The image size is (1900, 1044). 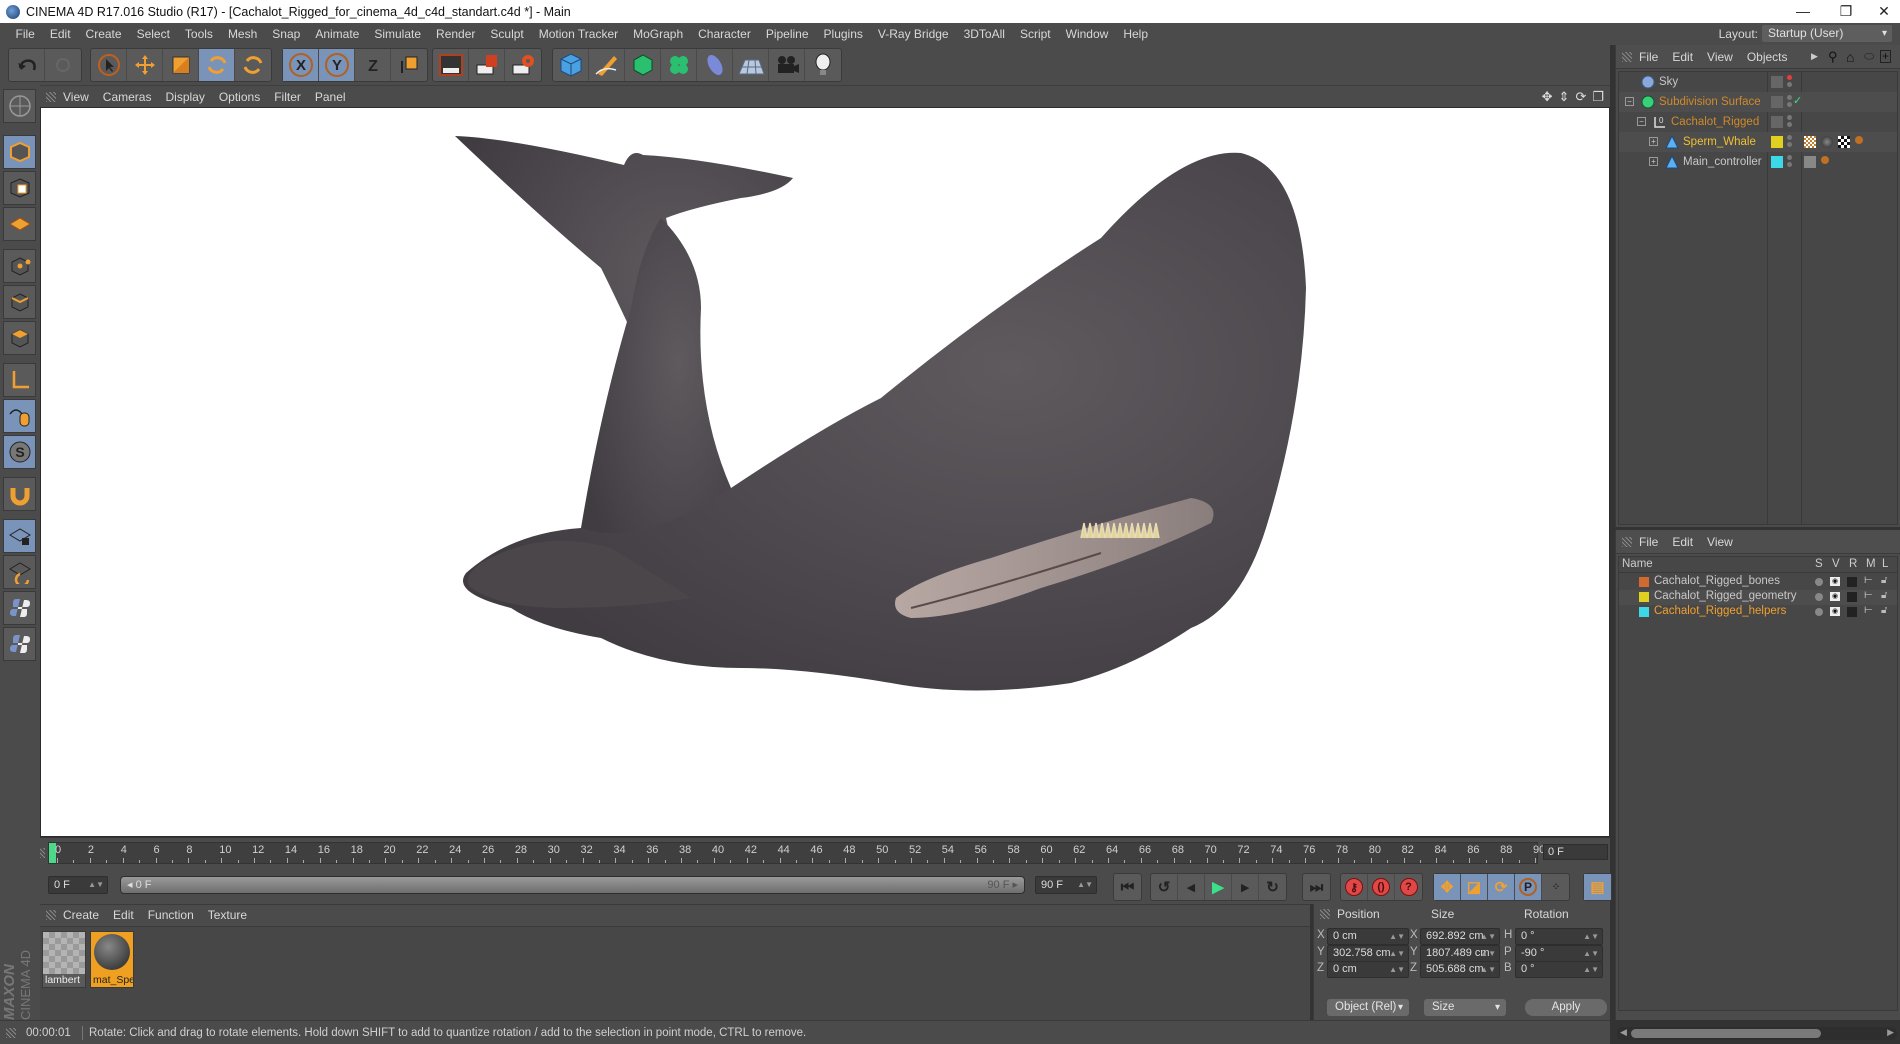 I want to click on menu-objects: Objects, so click(x=1767, y=57).